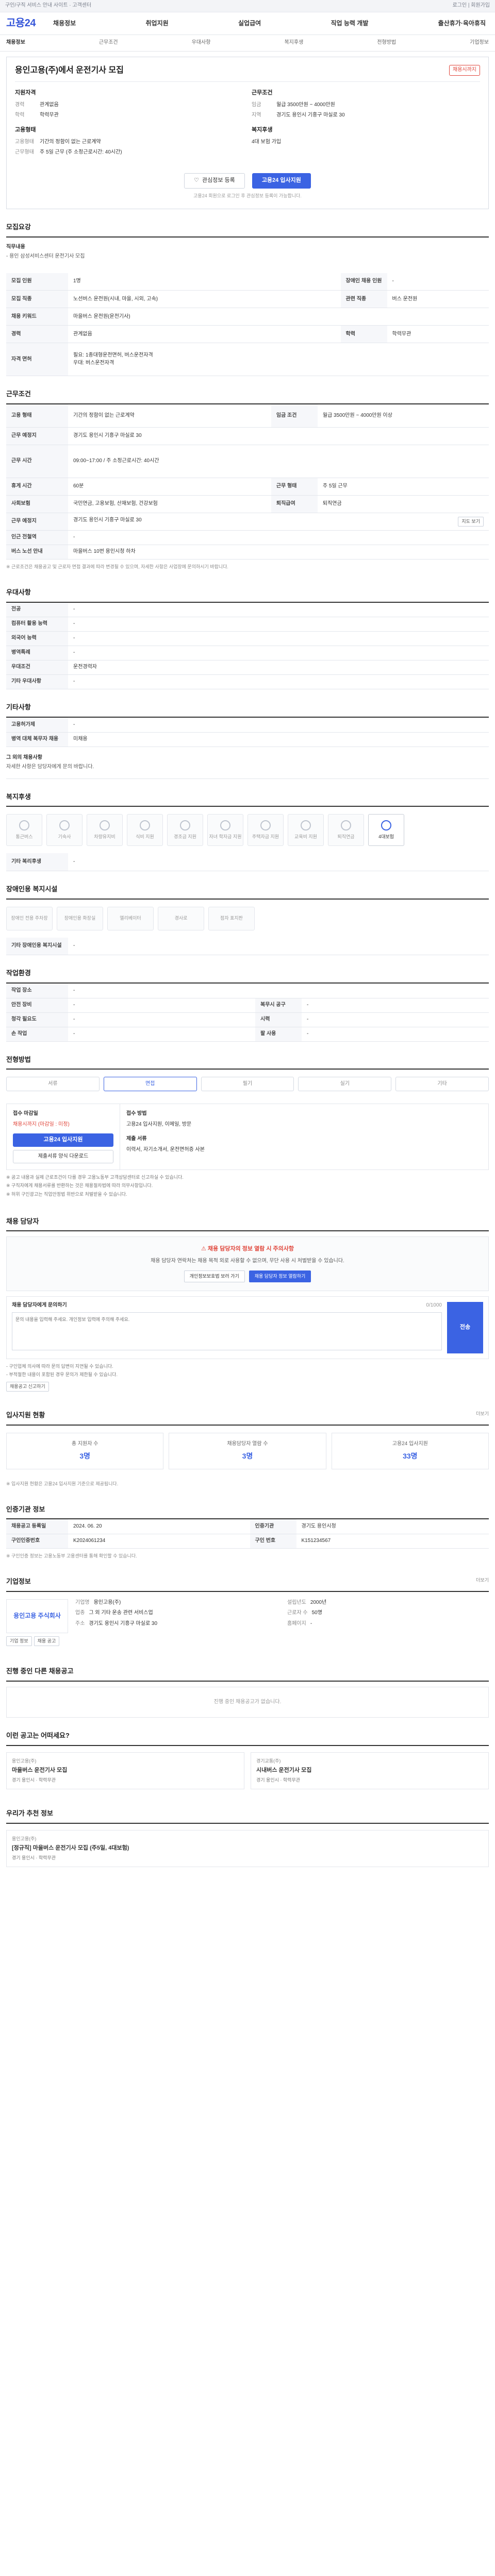 The width and height of the screenshot is (495, 2576). Describe the element at coordinates (204, 282) in the screenshot. I see `row-value: 1명` at that location.